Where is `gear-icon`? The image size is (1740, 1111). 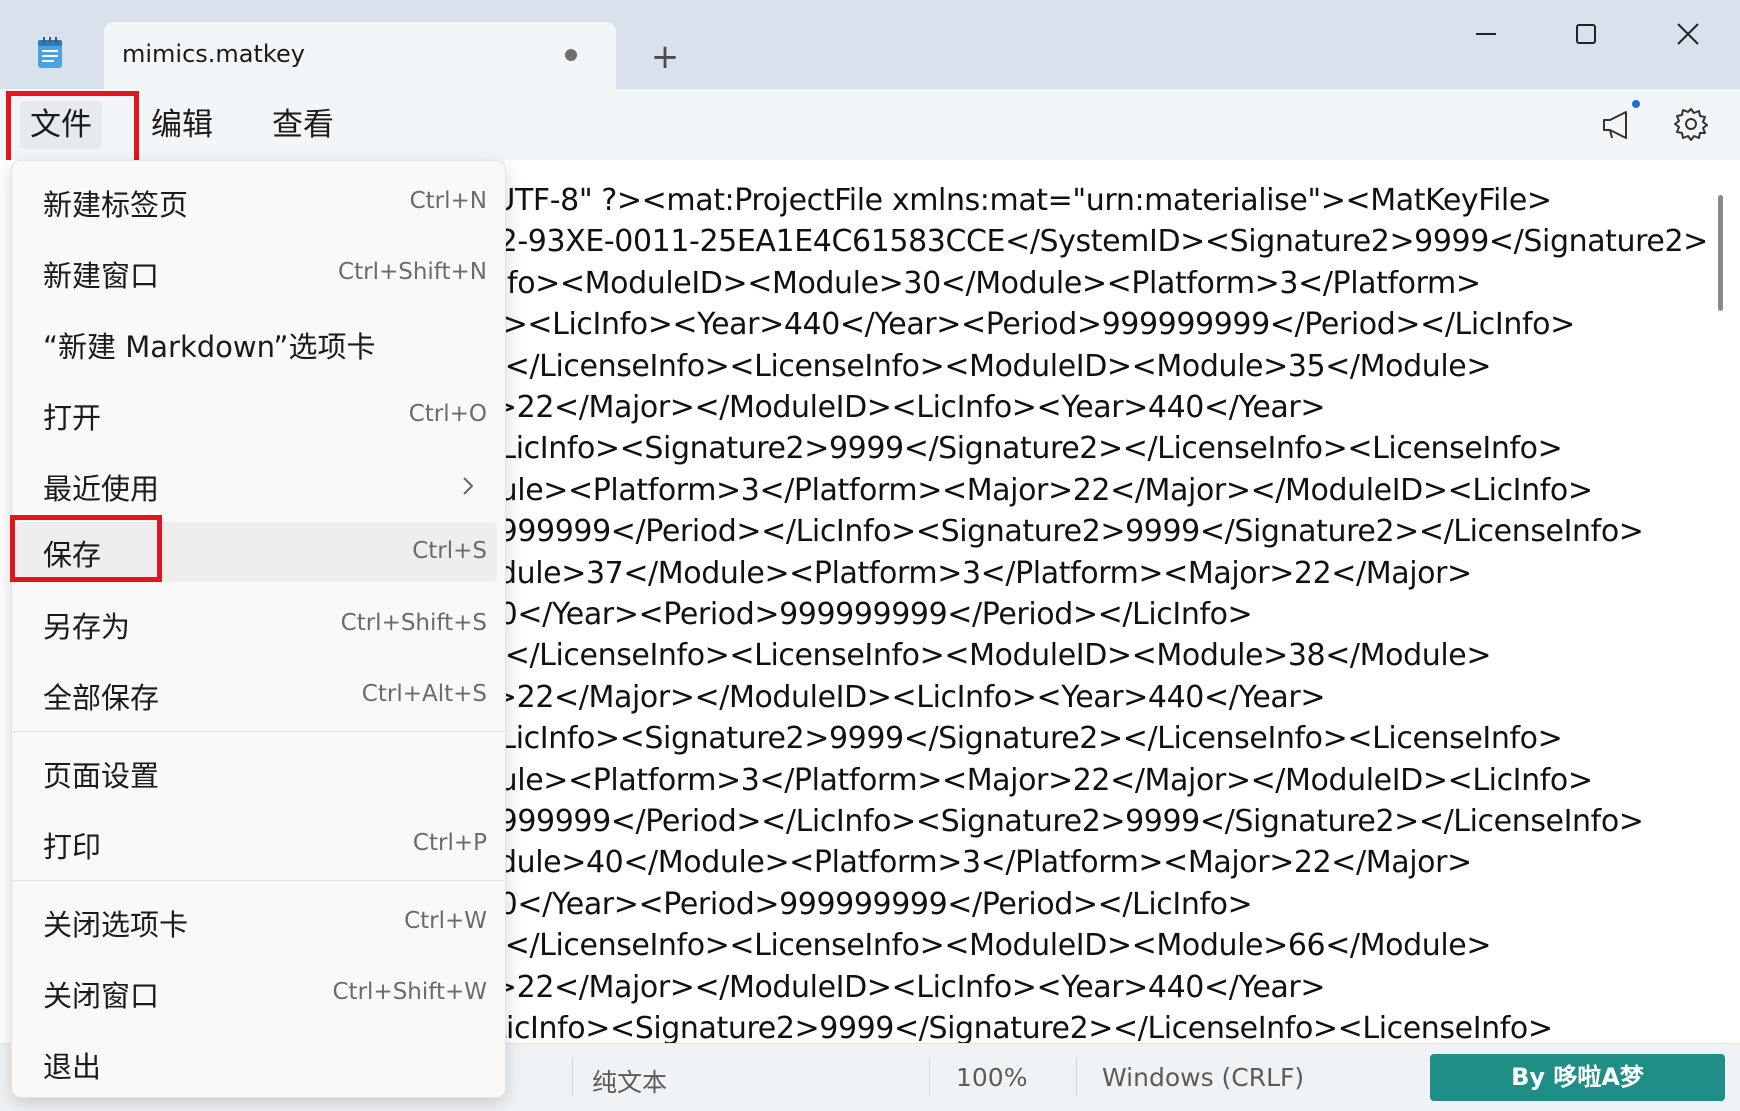 gear-icon is located at coordinates (1691, 124).